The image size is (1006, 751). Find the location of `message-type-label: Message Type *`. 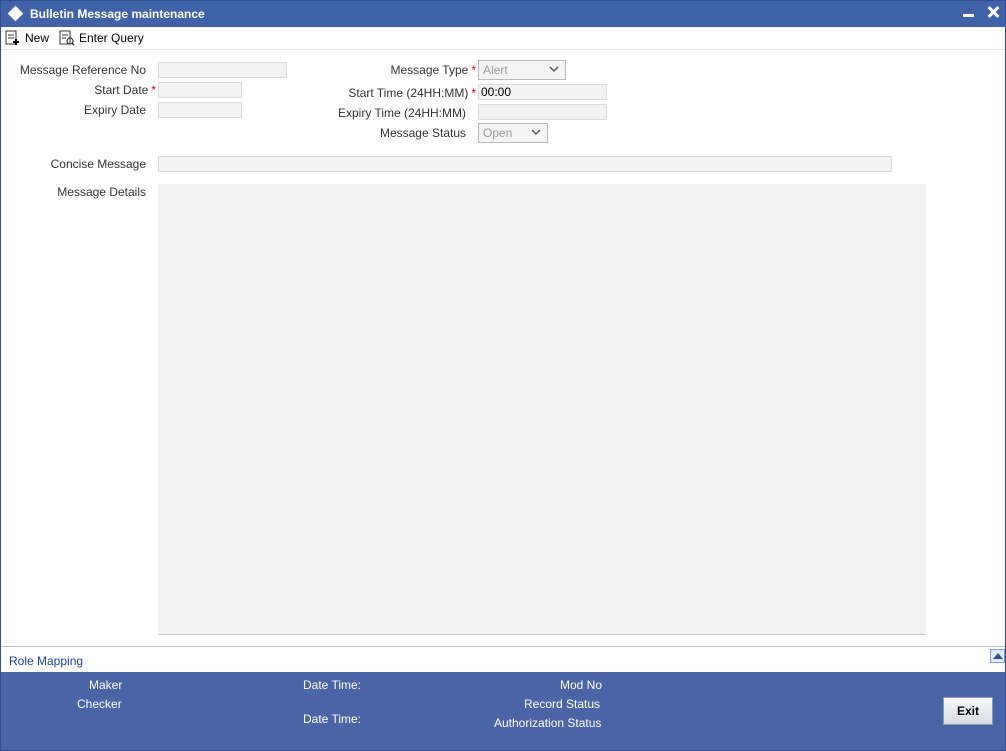

message-type-label: Message Type * is located at coordinates (389, 70).